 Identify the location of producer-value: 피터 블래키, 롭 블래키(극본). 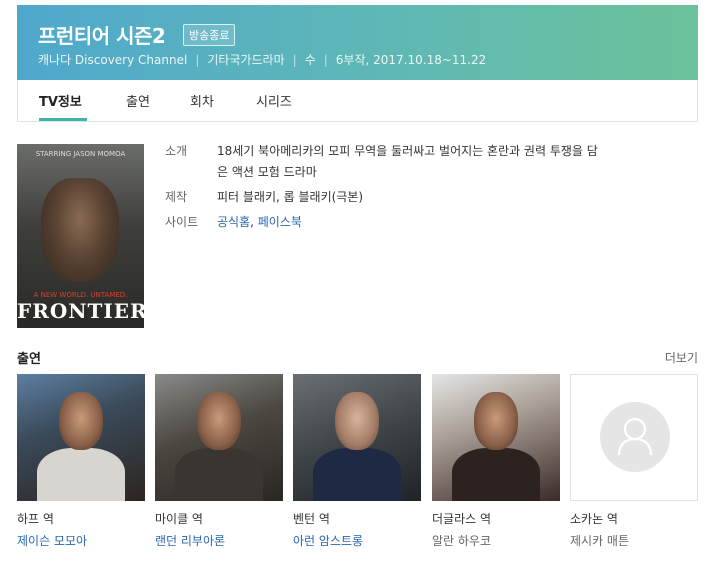
(290, 197).